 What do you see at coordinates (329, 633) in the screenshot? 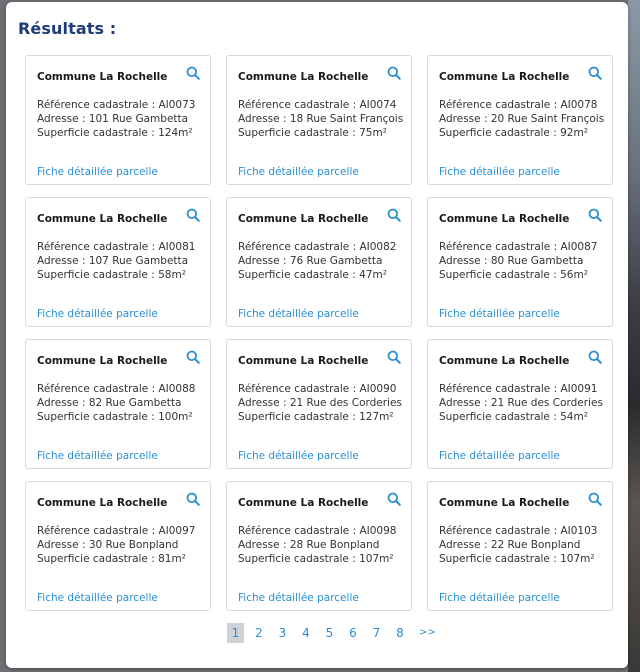
I see `page-link-5: 5` at bounding box center [329, 633].